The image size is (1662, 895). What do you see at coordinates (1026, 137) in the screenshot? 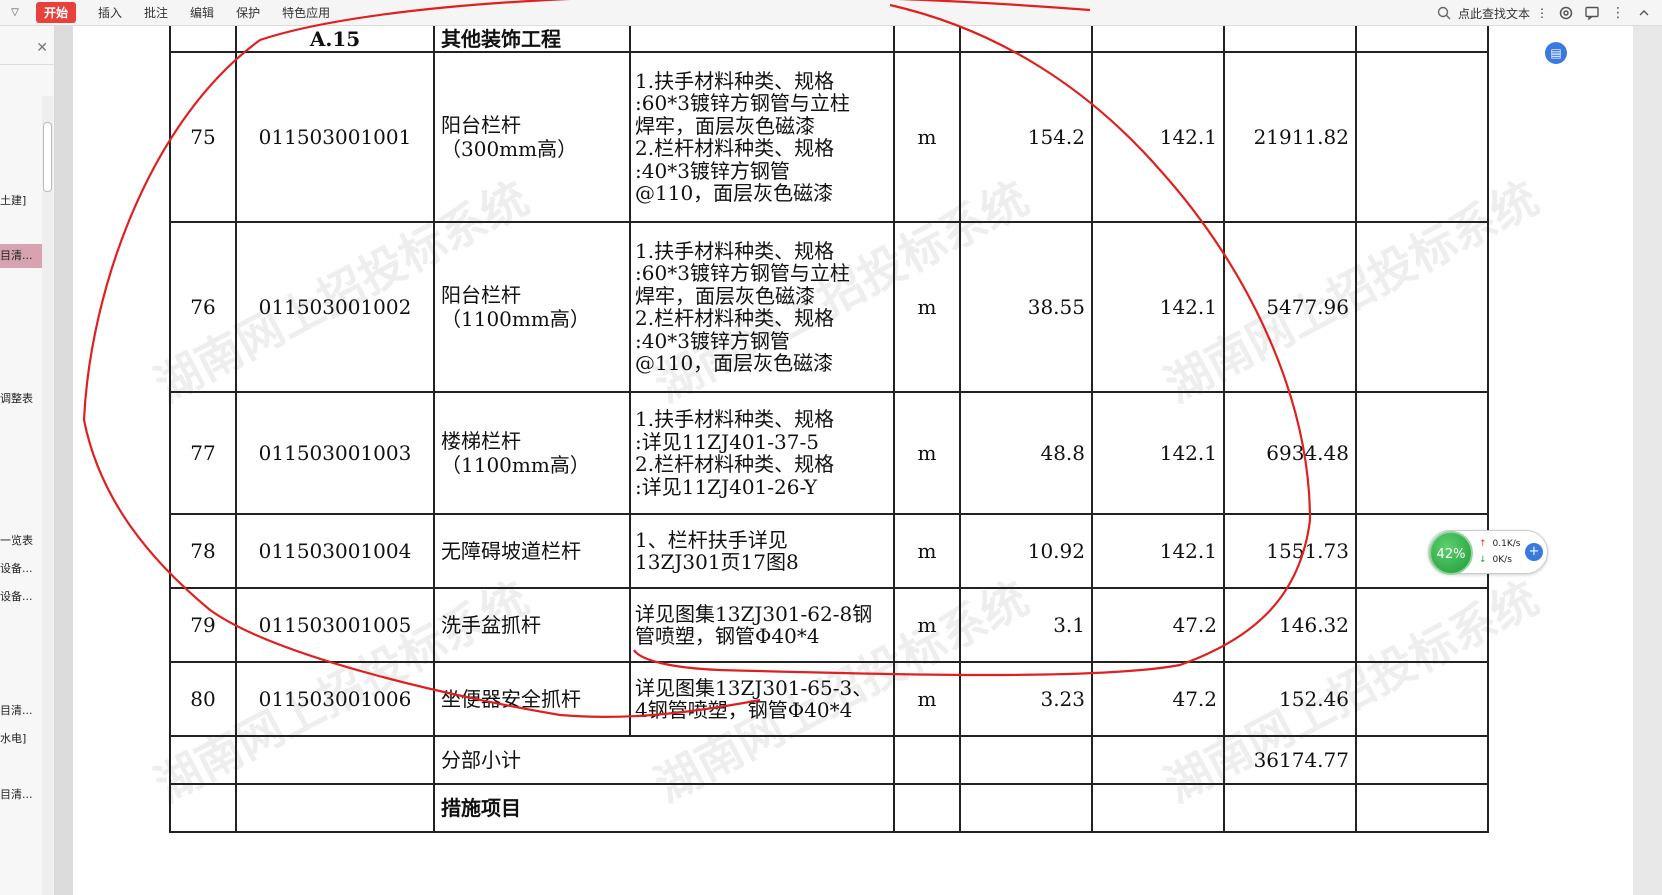
I see `item-quantity: 154.2` at bounding box center [1026, 137].